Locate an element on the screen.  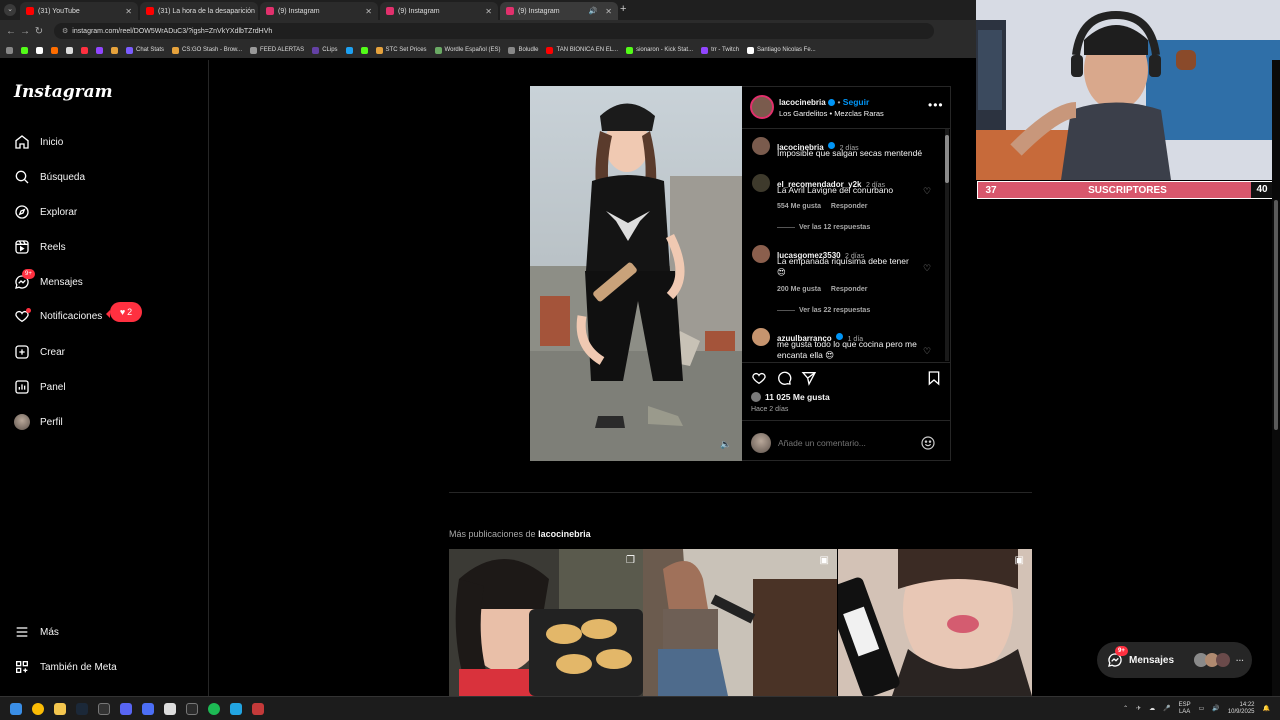
obs-icon is located at coordinates (104, 708).